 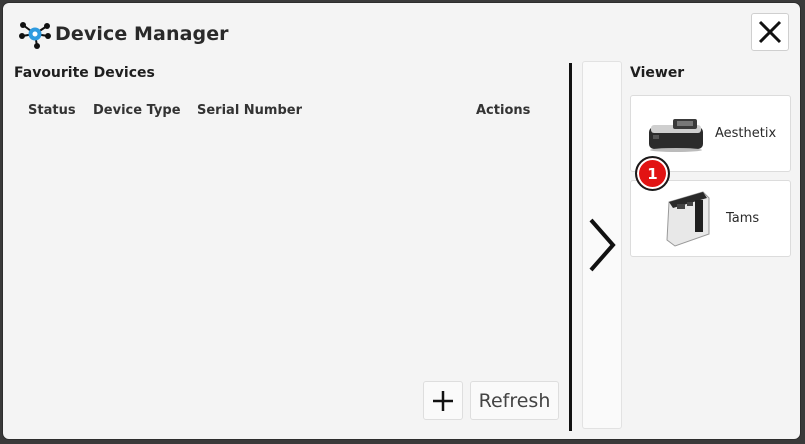 I want to click on column-header-actions: Actions, so click(x=503, y=110).